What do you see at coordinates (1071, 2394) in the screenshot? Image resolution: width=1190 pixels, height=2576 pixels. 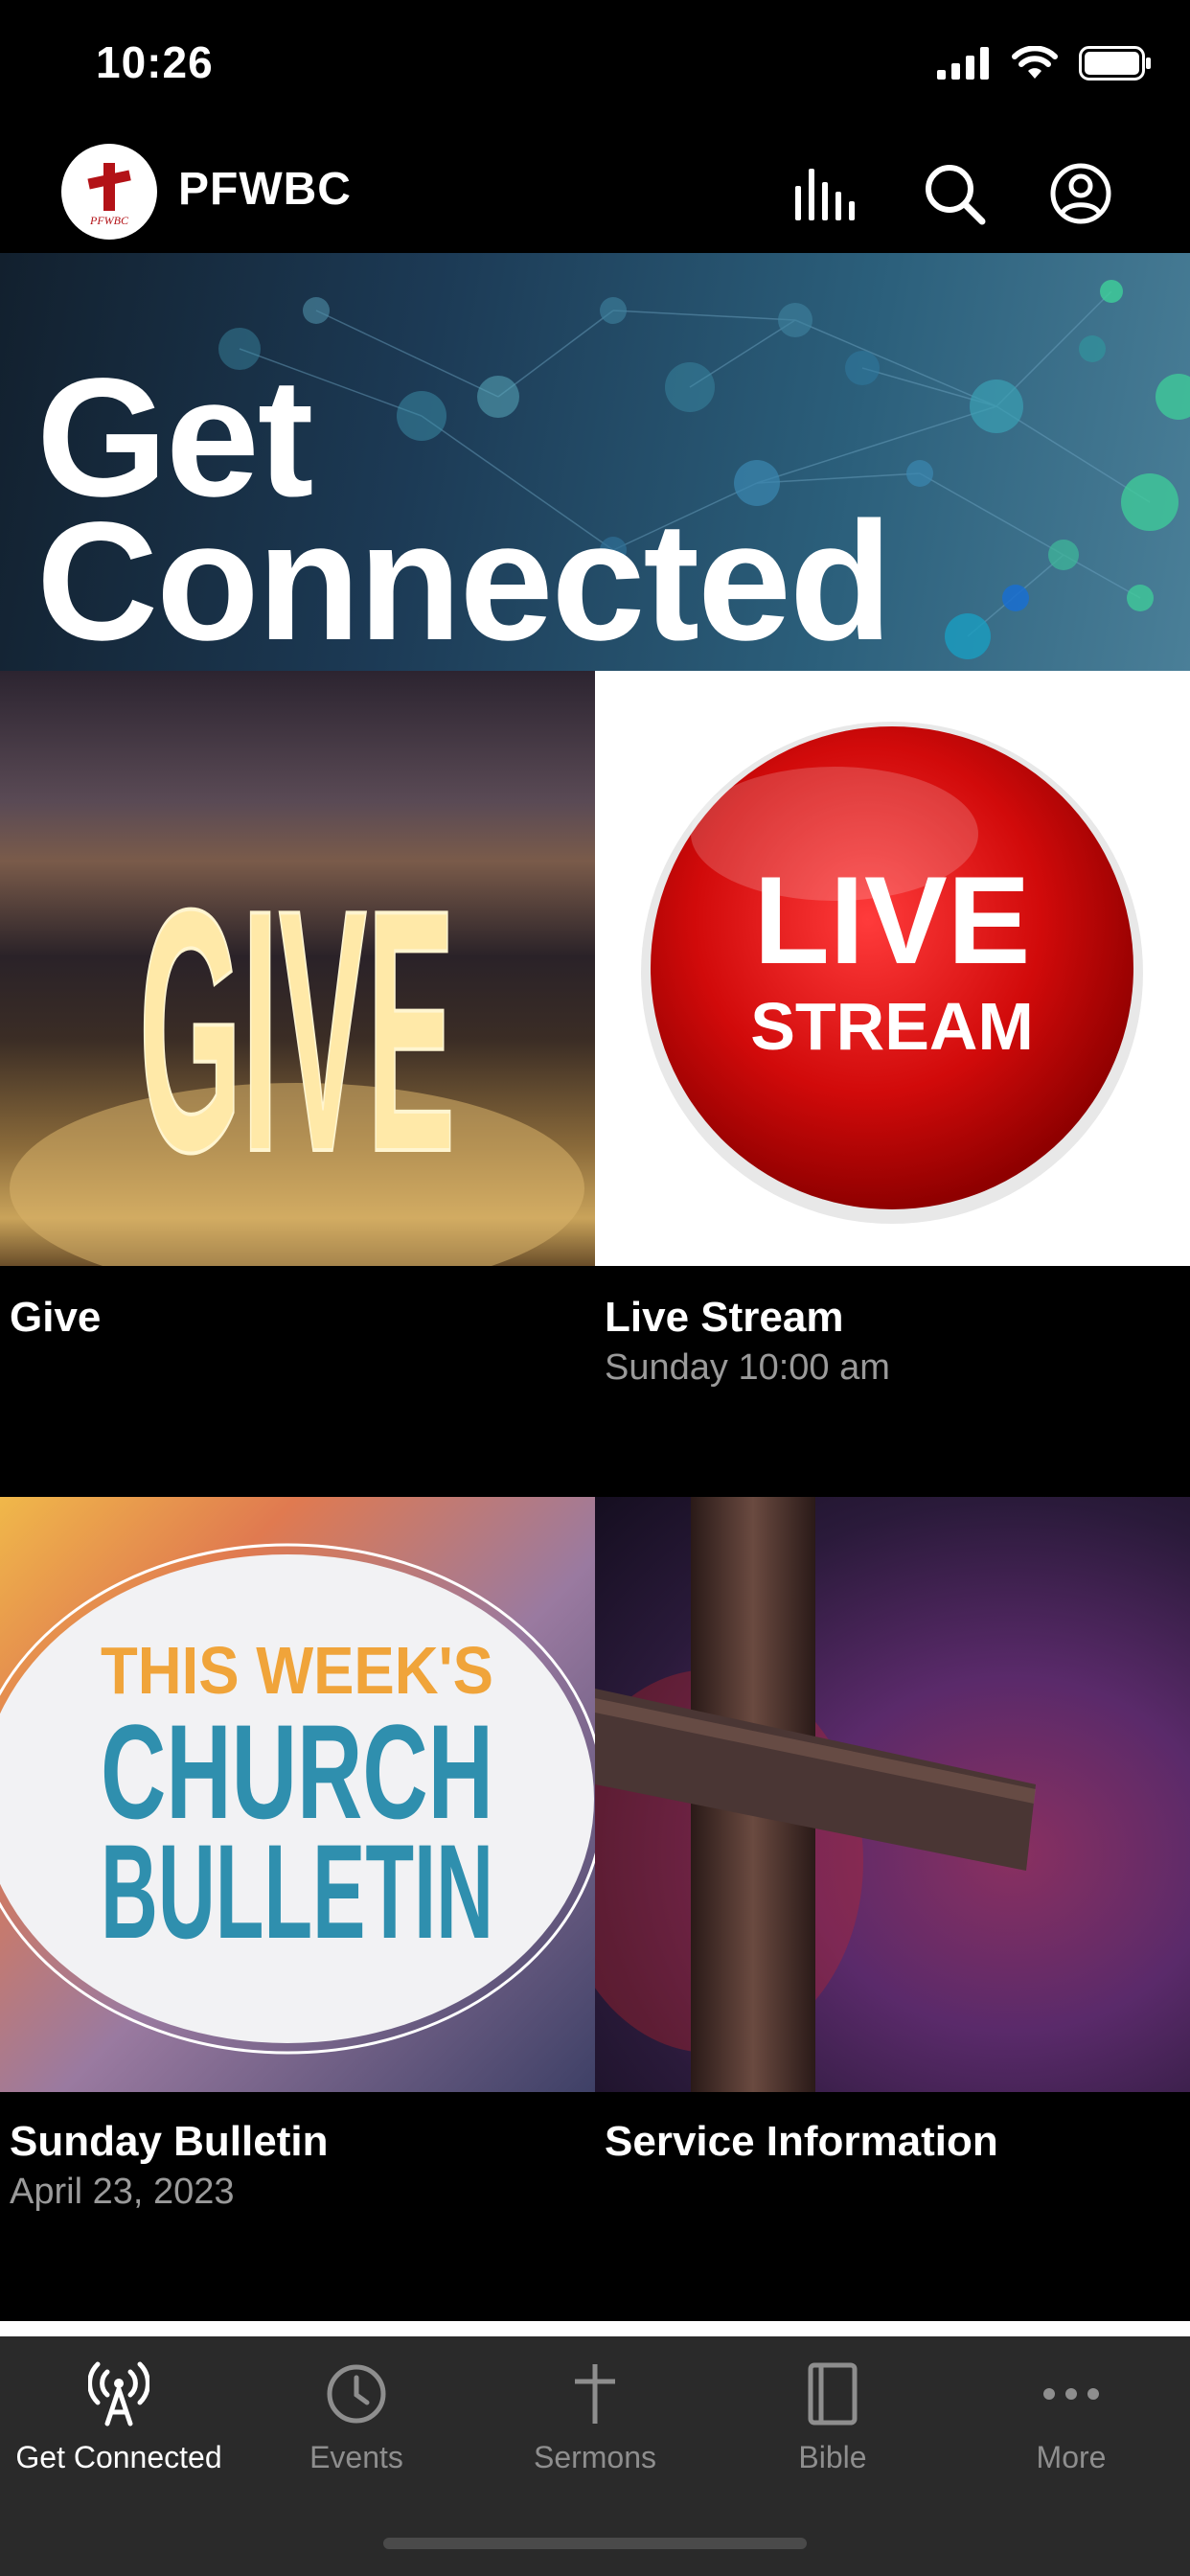 I see `more-dots-icon` at bounding box center [1071, 2394].